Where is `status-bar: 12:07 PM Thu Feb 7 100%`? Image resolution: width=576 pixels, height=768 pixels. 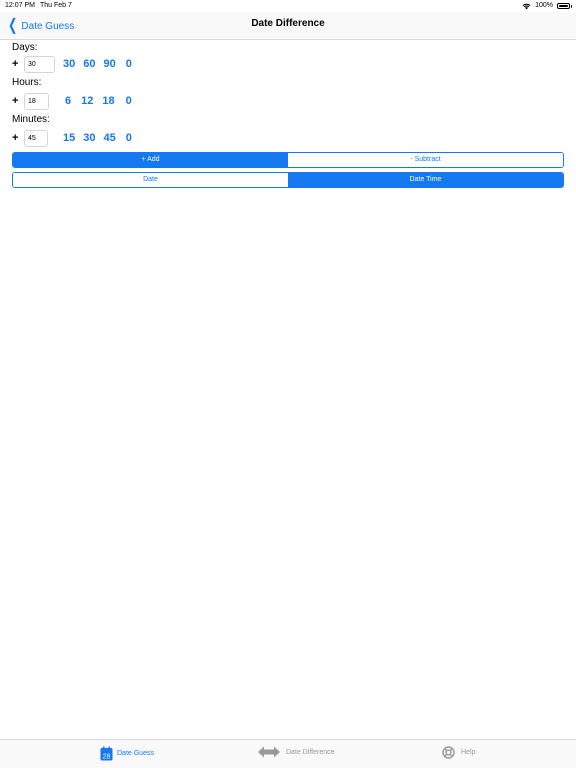
status-bar: 12:07 PM Thu Feb 7 100% is located at coordinates (288, 6).